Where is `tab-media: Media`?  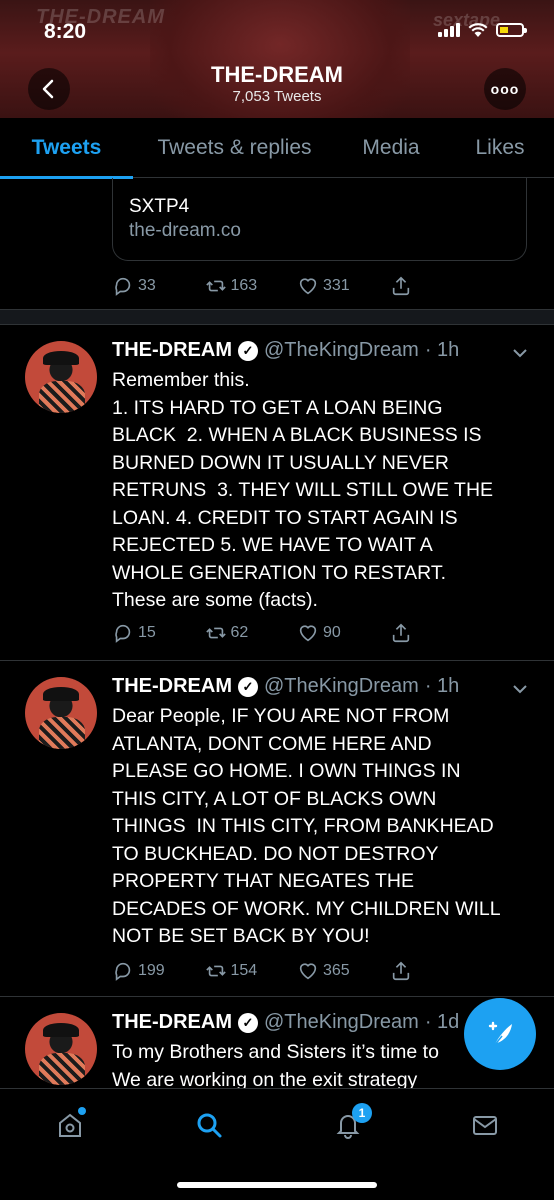
tab-media: Media is located at coordinates (391, 148).